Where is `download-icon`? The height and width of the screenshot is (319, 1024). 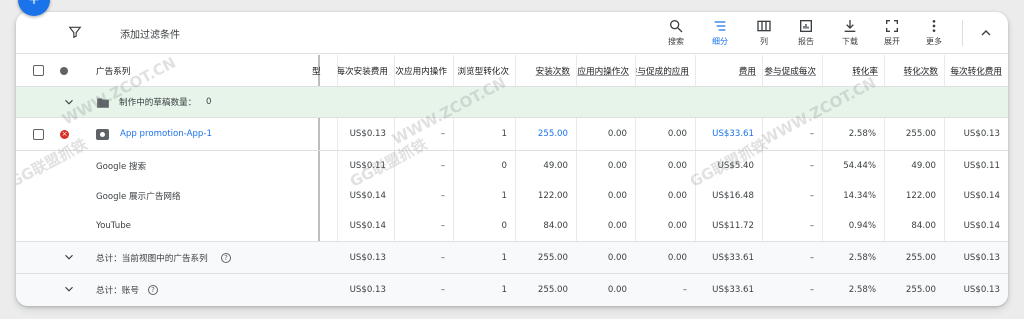 download-icon is located at coordinates (850, 26).